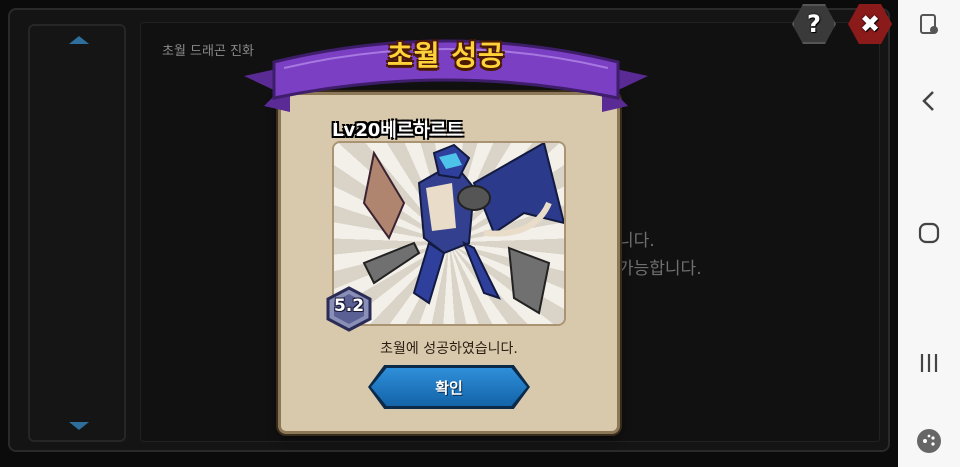  What do you see at coordinates (929, 101) in the screenshot?
I see `back-icon` at bounding box center [929, 101].